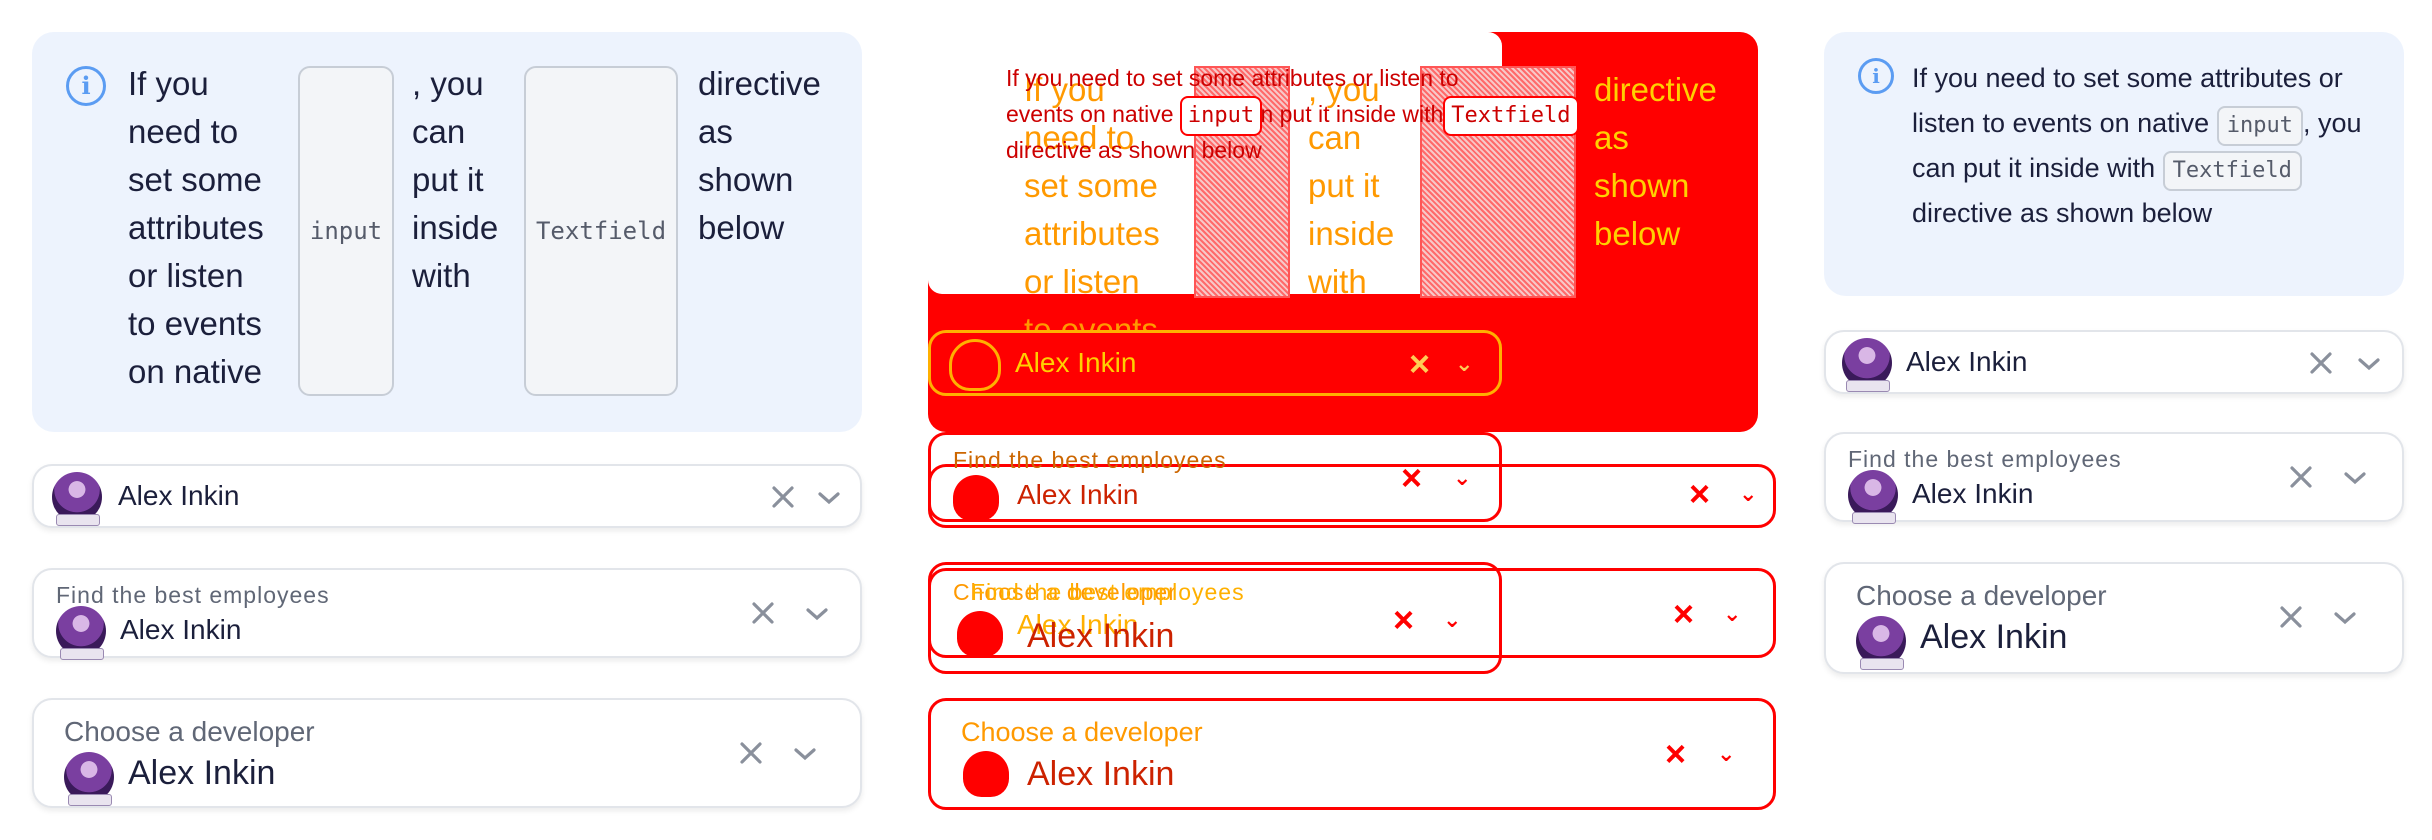 Image resolution: width=2432 pixels, height=840 pixels. I want to click on notice-line: , you, so click(448, 83).